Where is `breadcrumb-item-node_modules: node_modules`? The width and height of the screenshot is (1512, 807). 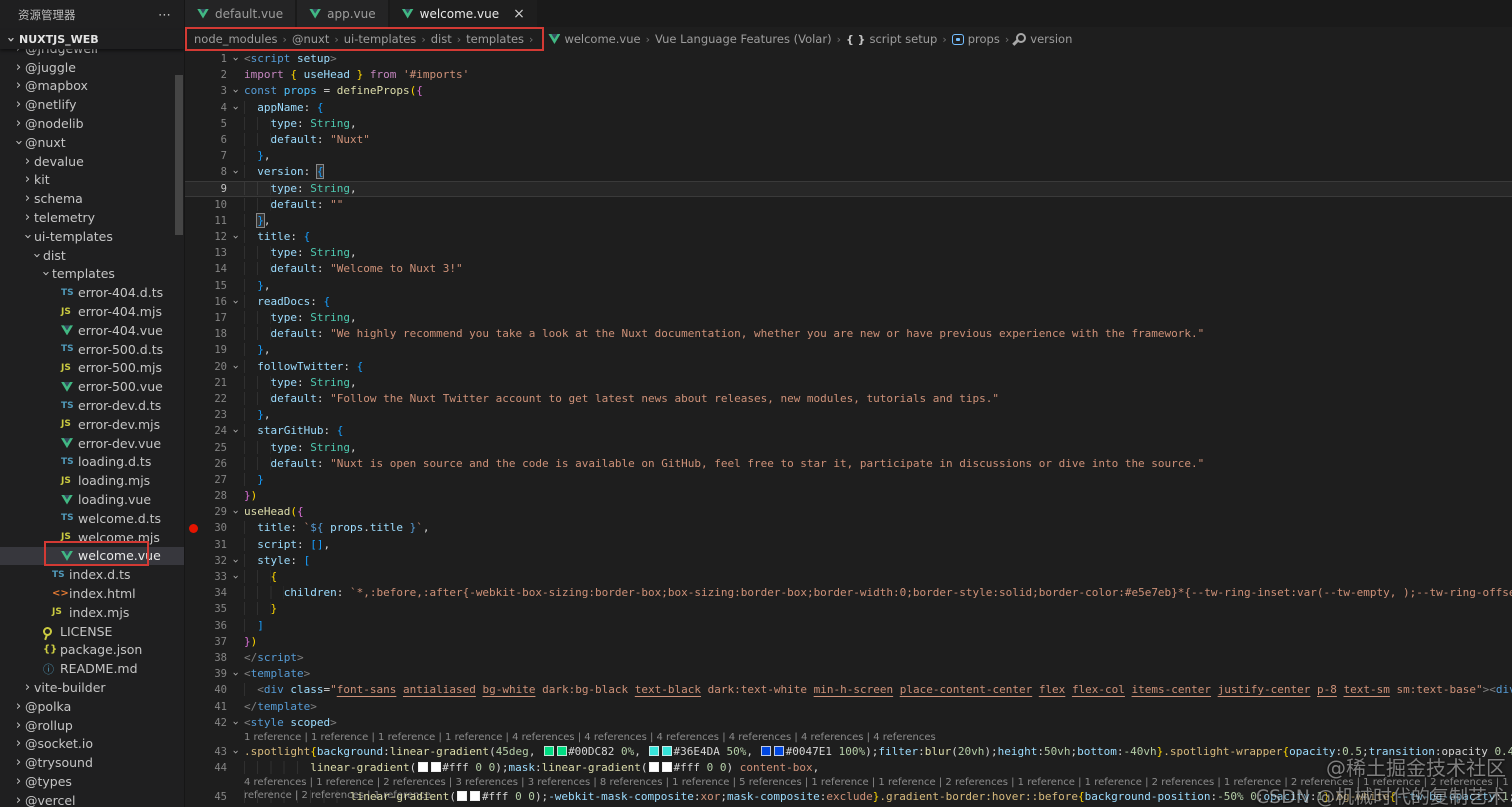
breadcrumb-item-node_modules: node_modules is located at coordinates (236, 39).